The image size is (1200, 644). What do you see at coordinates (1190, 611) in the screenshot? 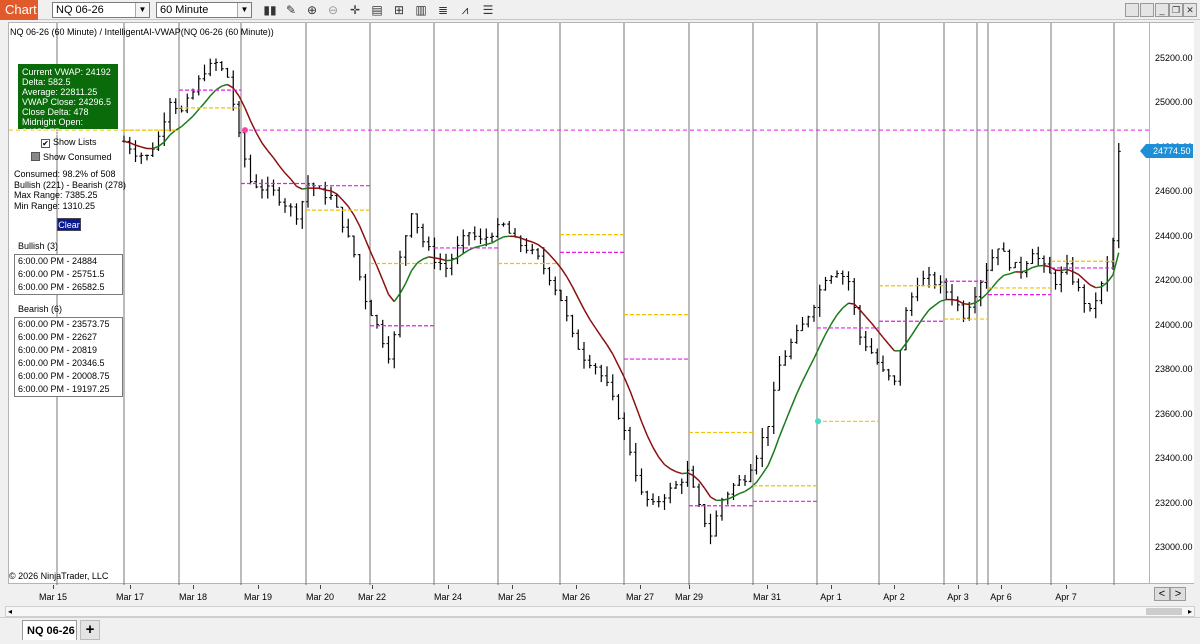
I see `scroll-right-icon: ▸` at bounding box center [1190, 611].